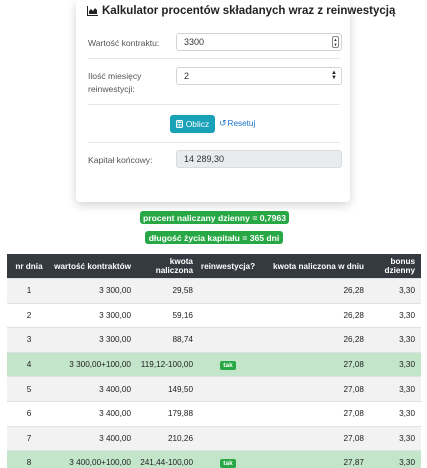 This screenshot has height=468, width=427. I want to click on cell-day: 1, so click(29, 291).